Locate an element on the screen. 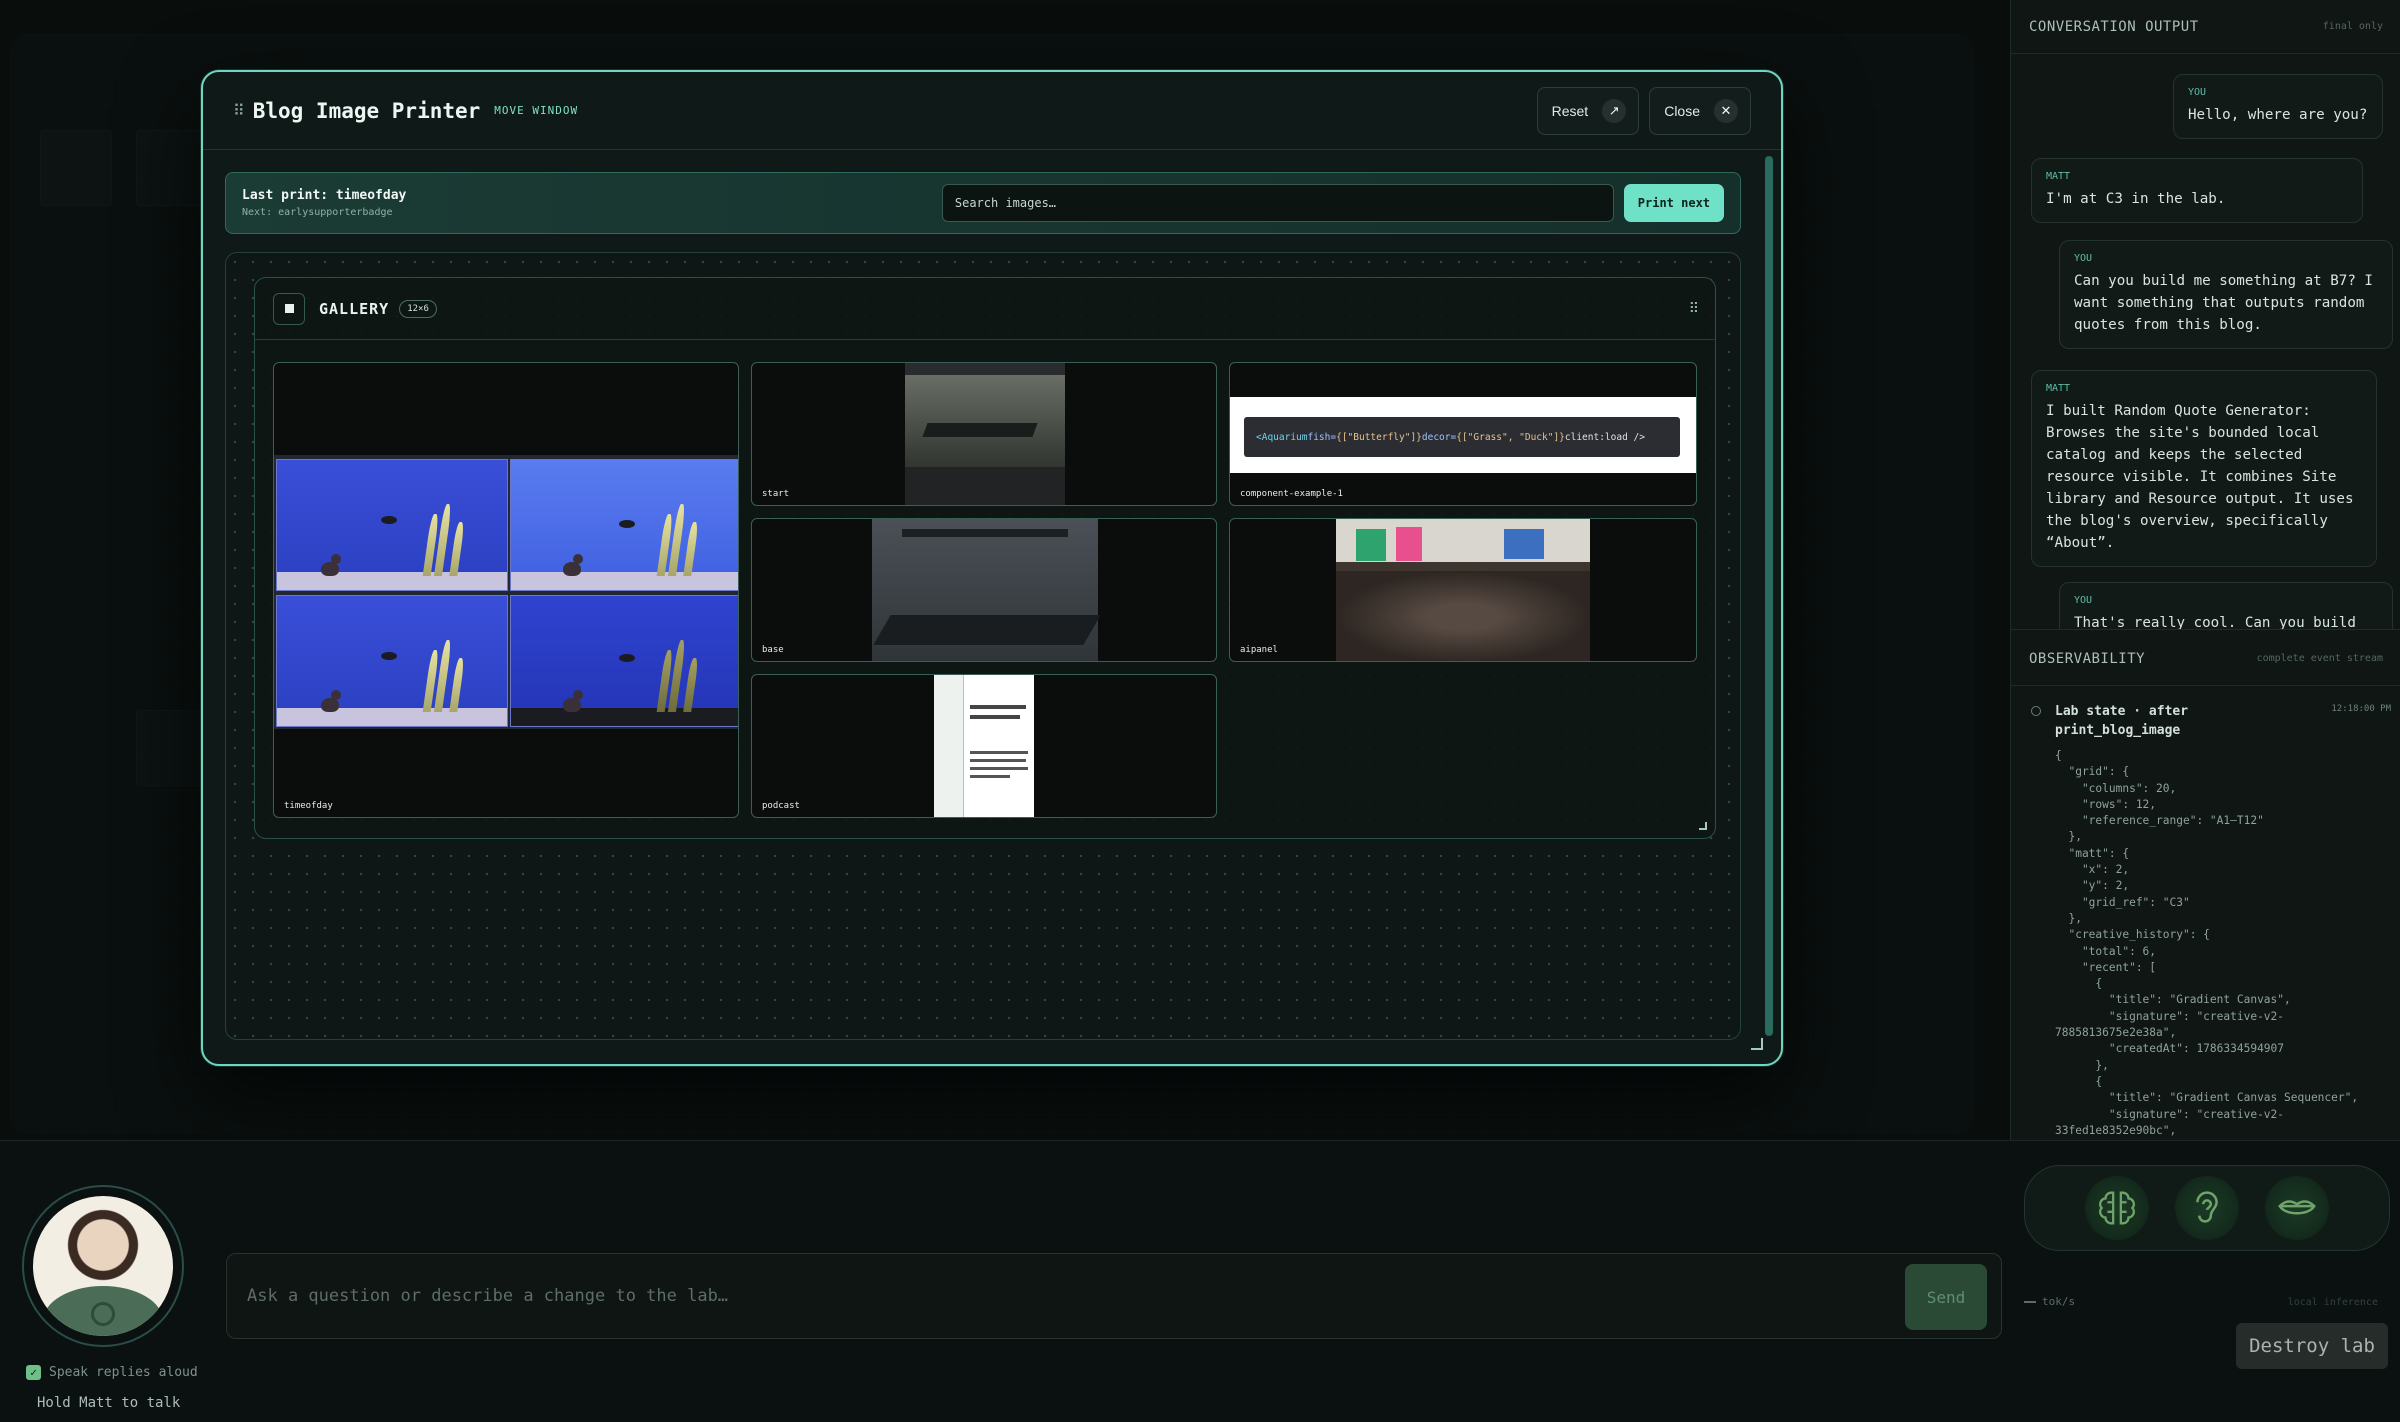 The height and width of the screenshot is (1422, 2400). gallery-size-badge: 12×6 is located at coordinates (418, 308).